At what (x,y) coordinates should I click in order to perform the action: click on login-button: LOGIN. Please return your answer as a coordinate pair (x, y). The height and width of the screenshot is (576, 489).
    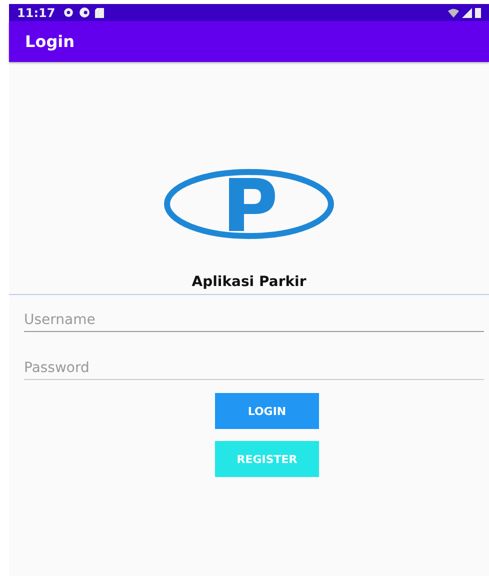
    Looking at the image, I should click on (267, 411).